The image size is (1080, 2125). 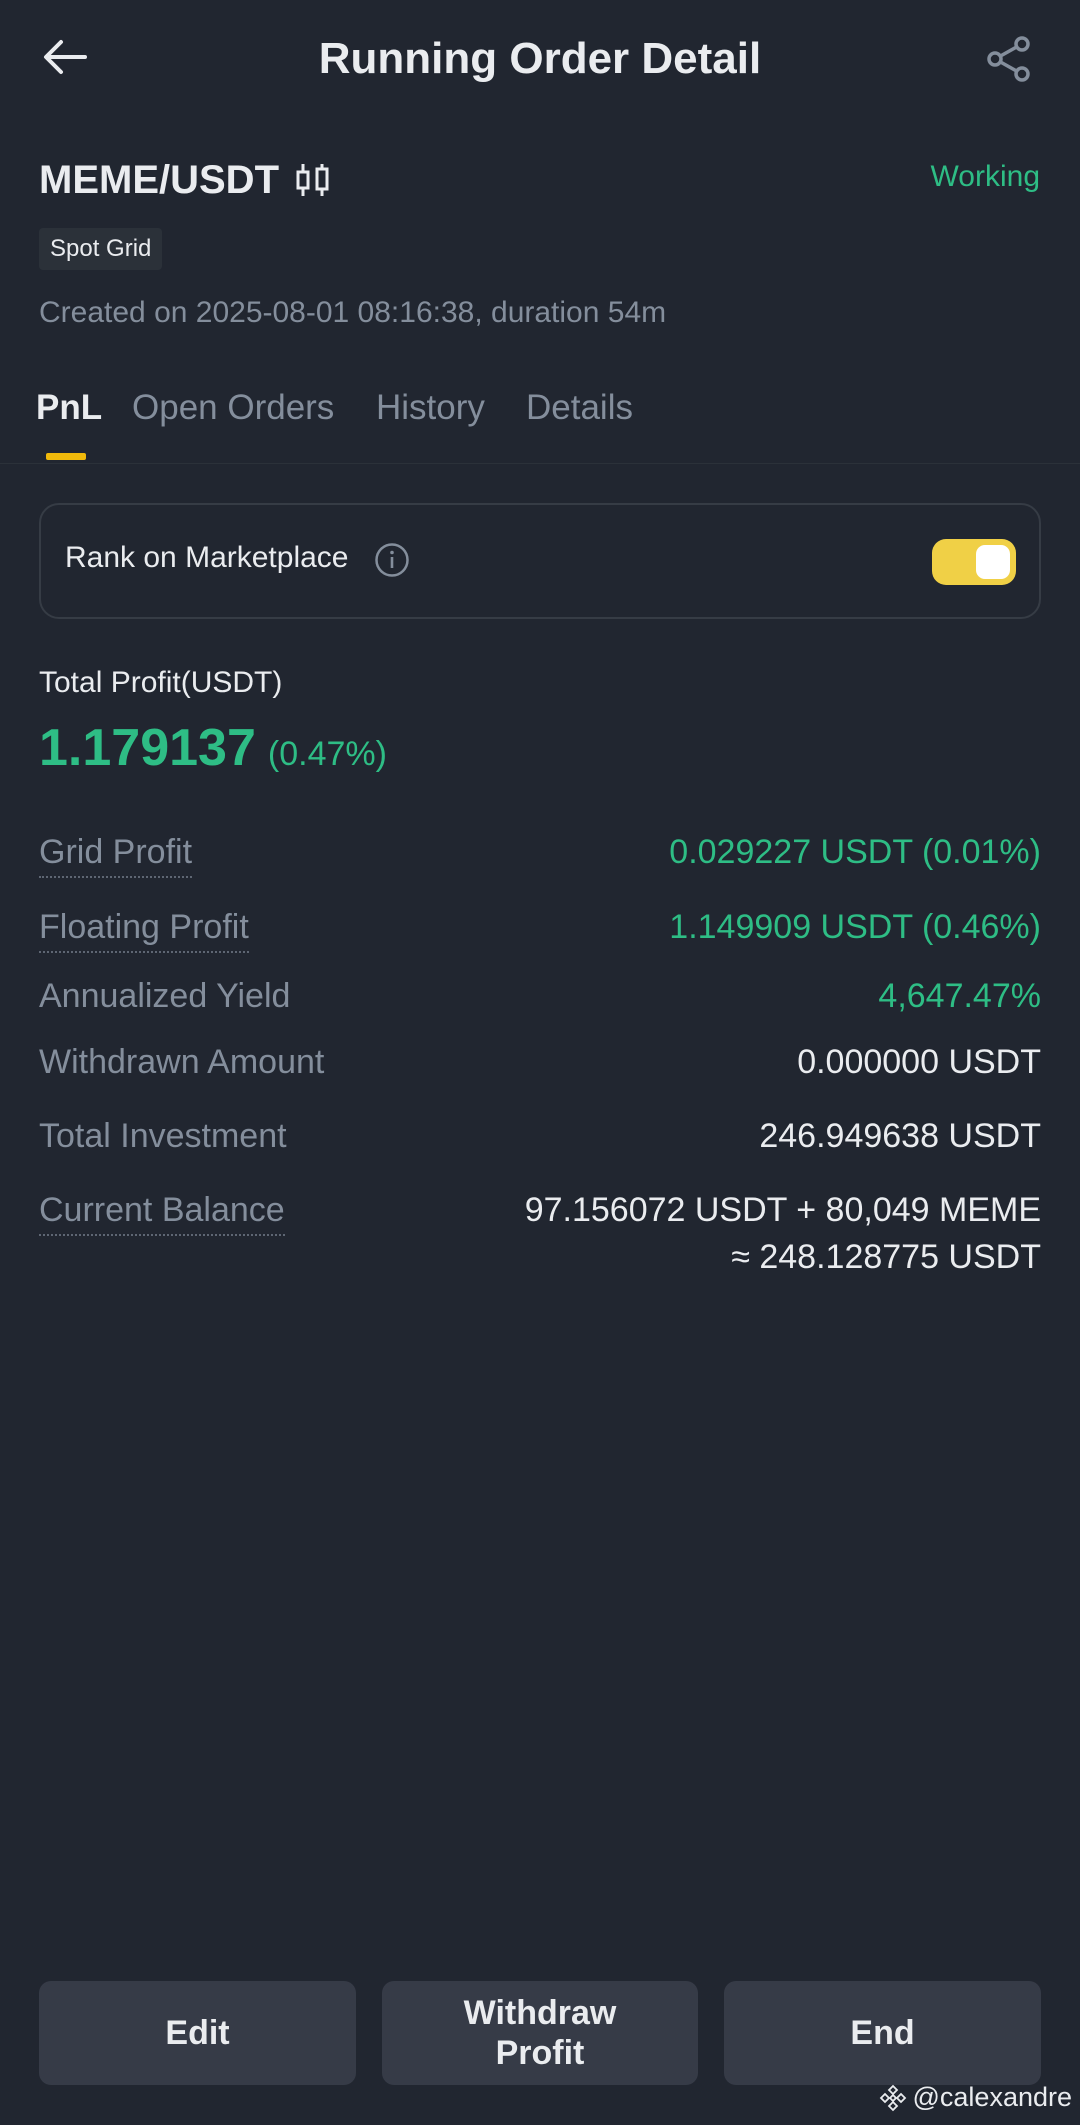 I want to click on share-icon, so click(x=1008, y=59).